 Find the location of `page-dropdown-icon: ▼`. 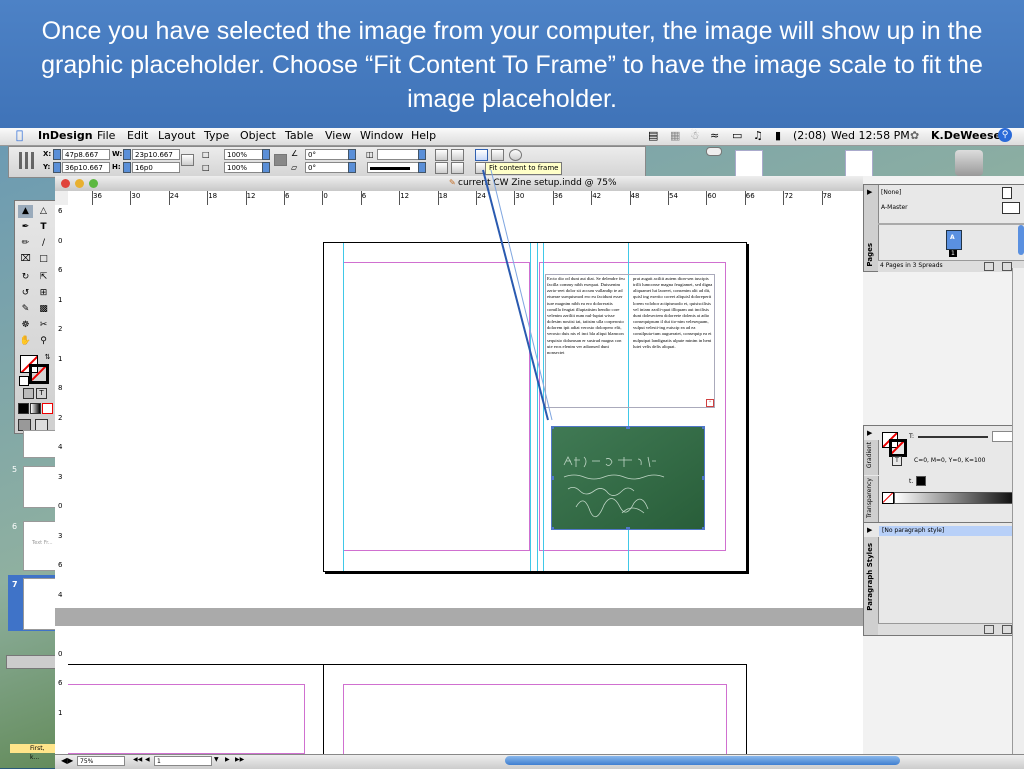

page-dropdown-icon: ▼ is located at coordinates (216, 759).